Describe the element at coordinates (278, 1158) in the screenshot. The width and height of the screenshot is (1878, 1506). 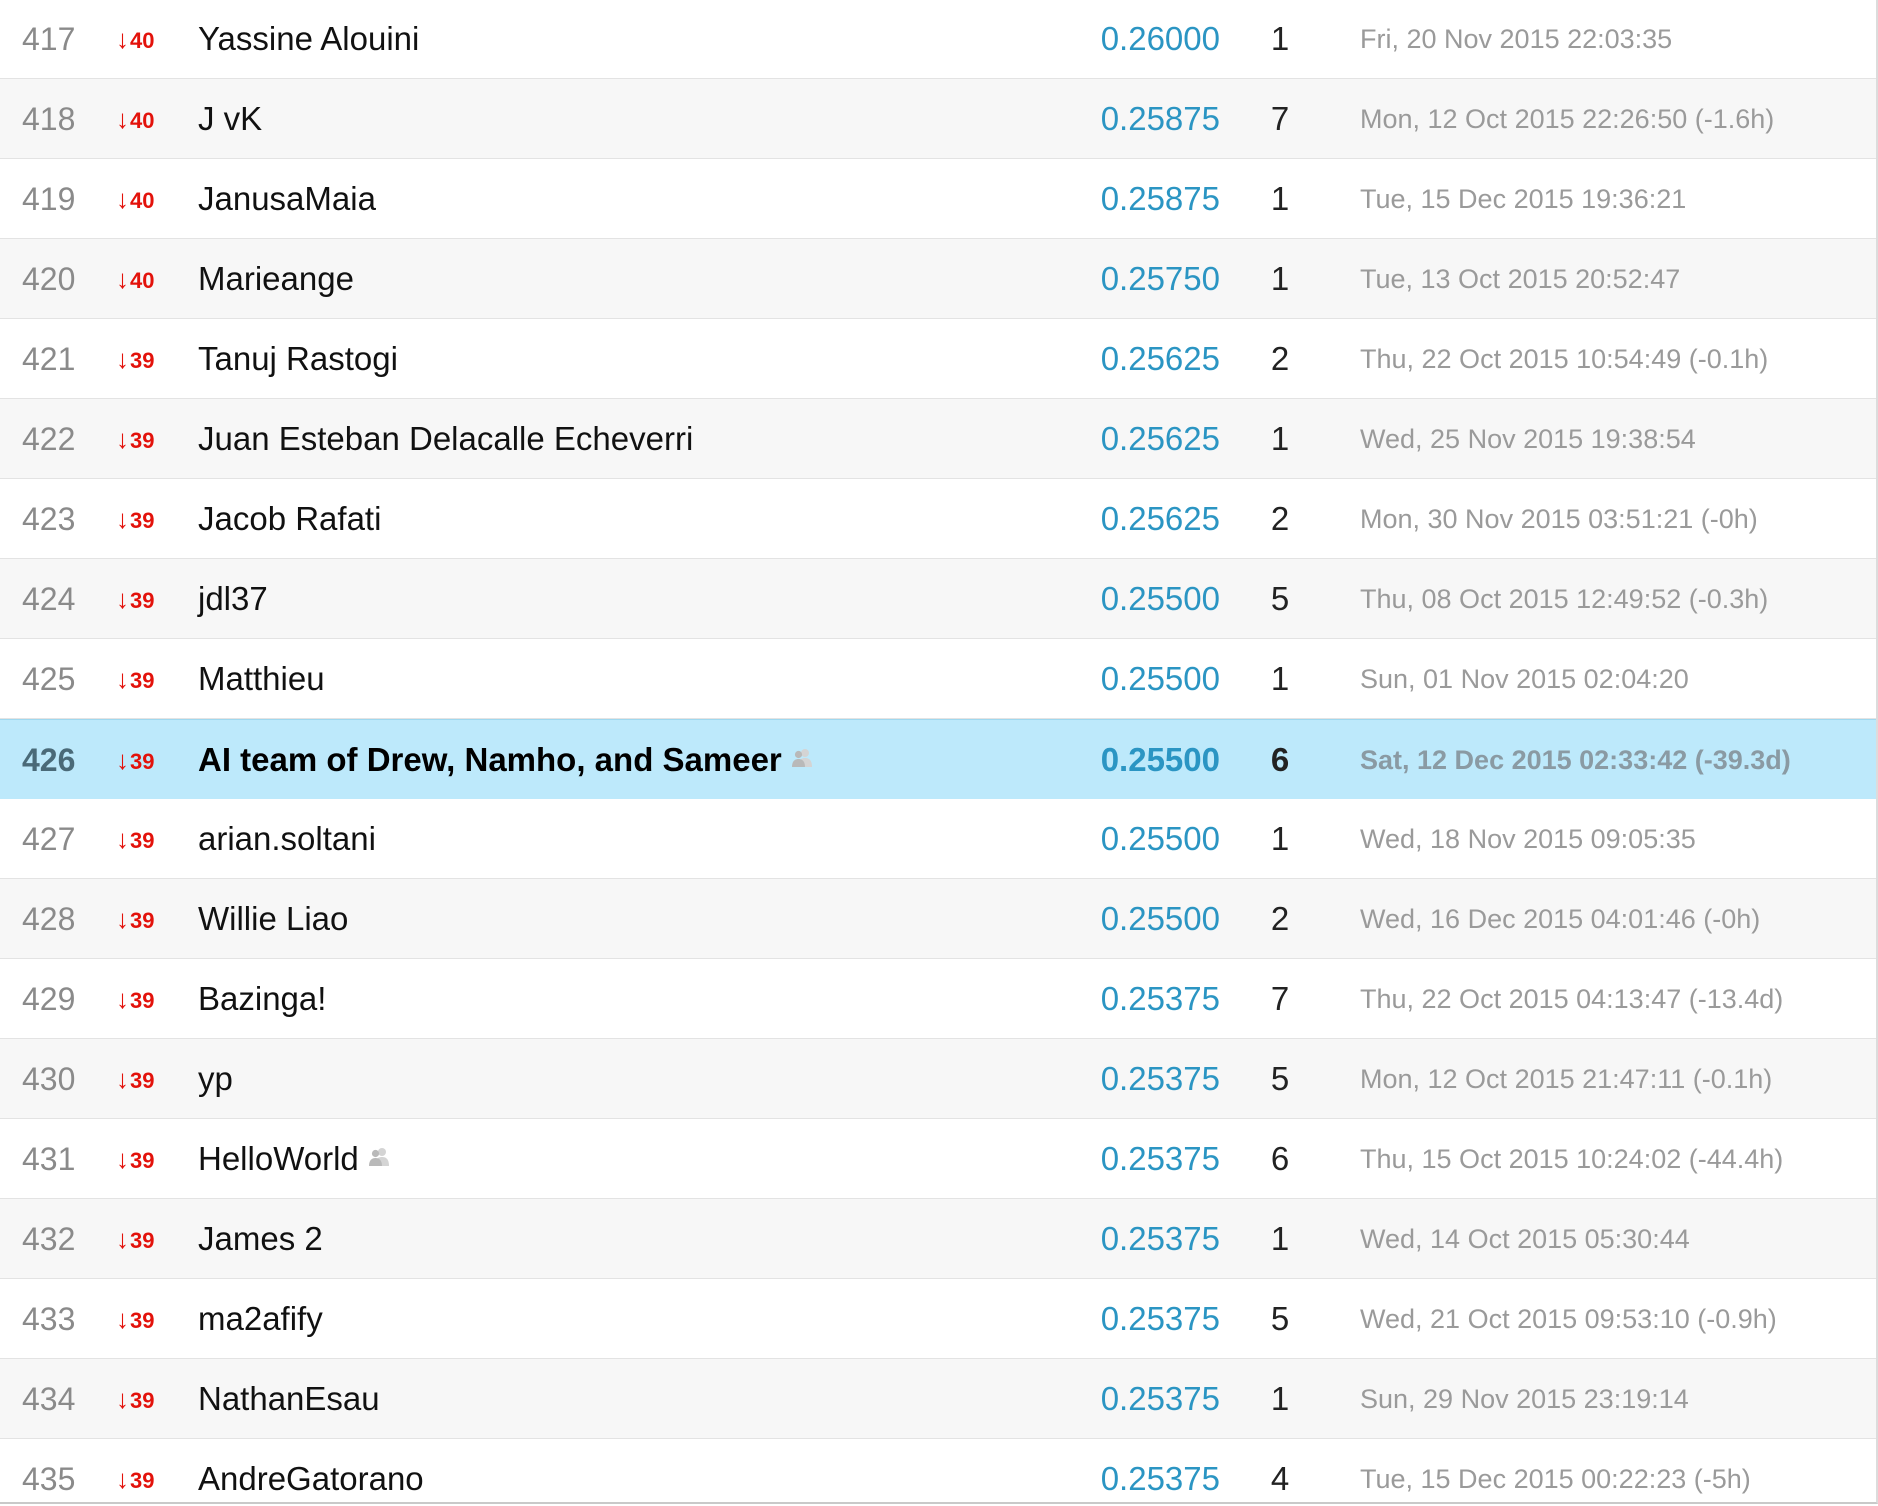
I see `team-name: HelloWorld` at that location.